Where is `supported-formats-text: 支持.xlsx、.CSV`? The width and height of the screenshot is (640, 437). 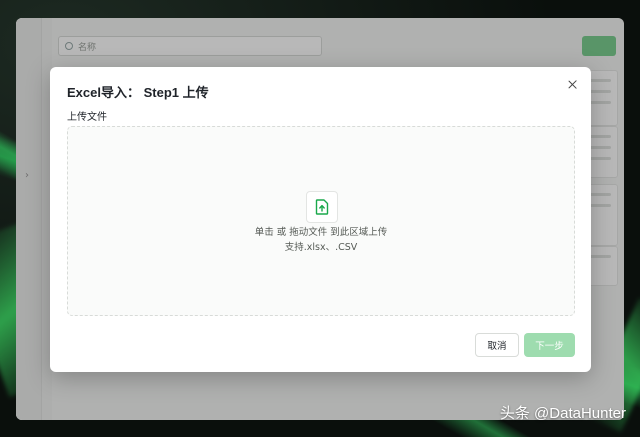 supported-formats-text: 支持.xlsx、.CSV is located at coordinates (321, 247).